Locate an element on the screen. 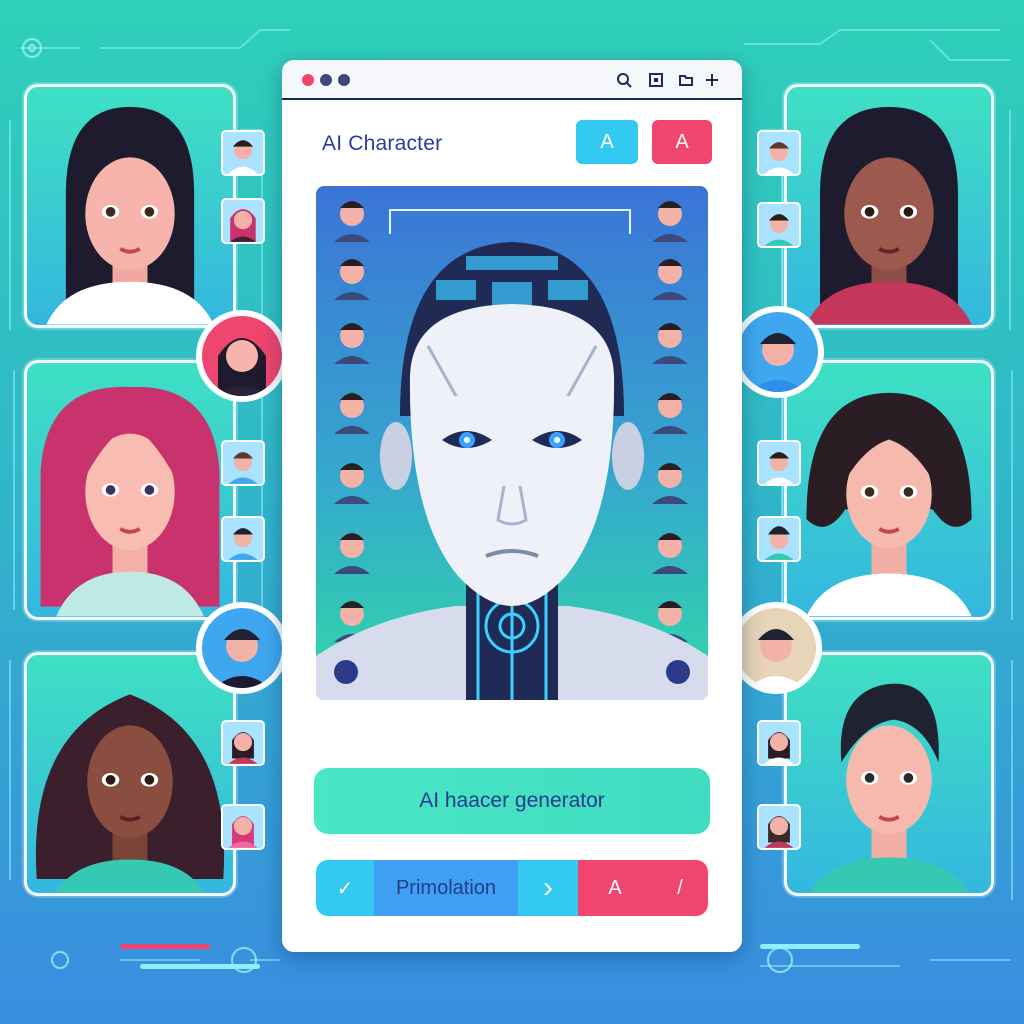  generate-button: AI haacer generator is located at coordinates (512, 801).